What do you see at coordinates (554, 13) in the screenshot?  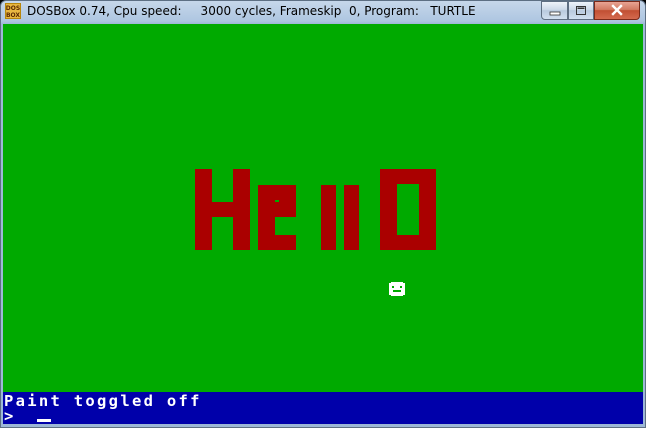 I see `minimize-icon` at bounding box center [554, 13].